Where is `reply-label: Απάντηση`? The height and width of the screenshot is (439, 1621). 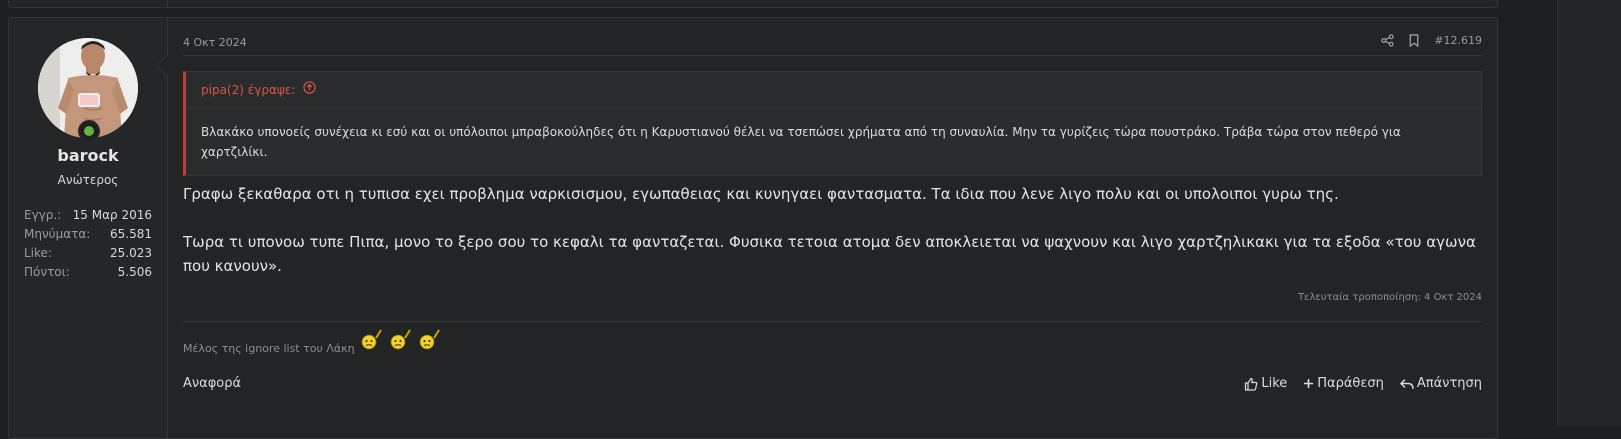 reply-label: Απάντηση is located at coordinates (1449, 383).